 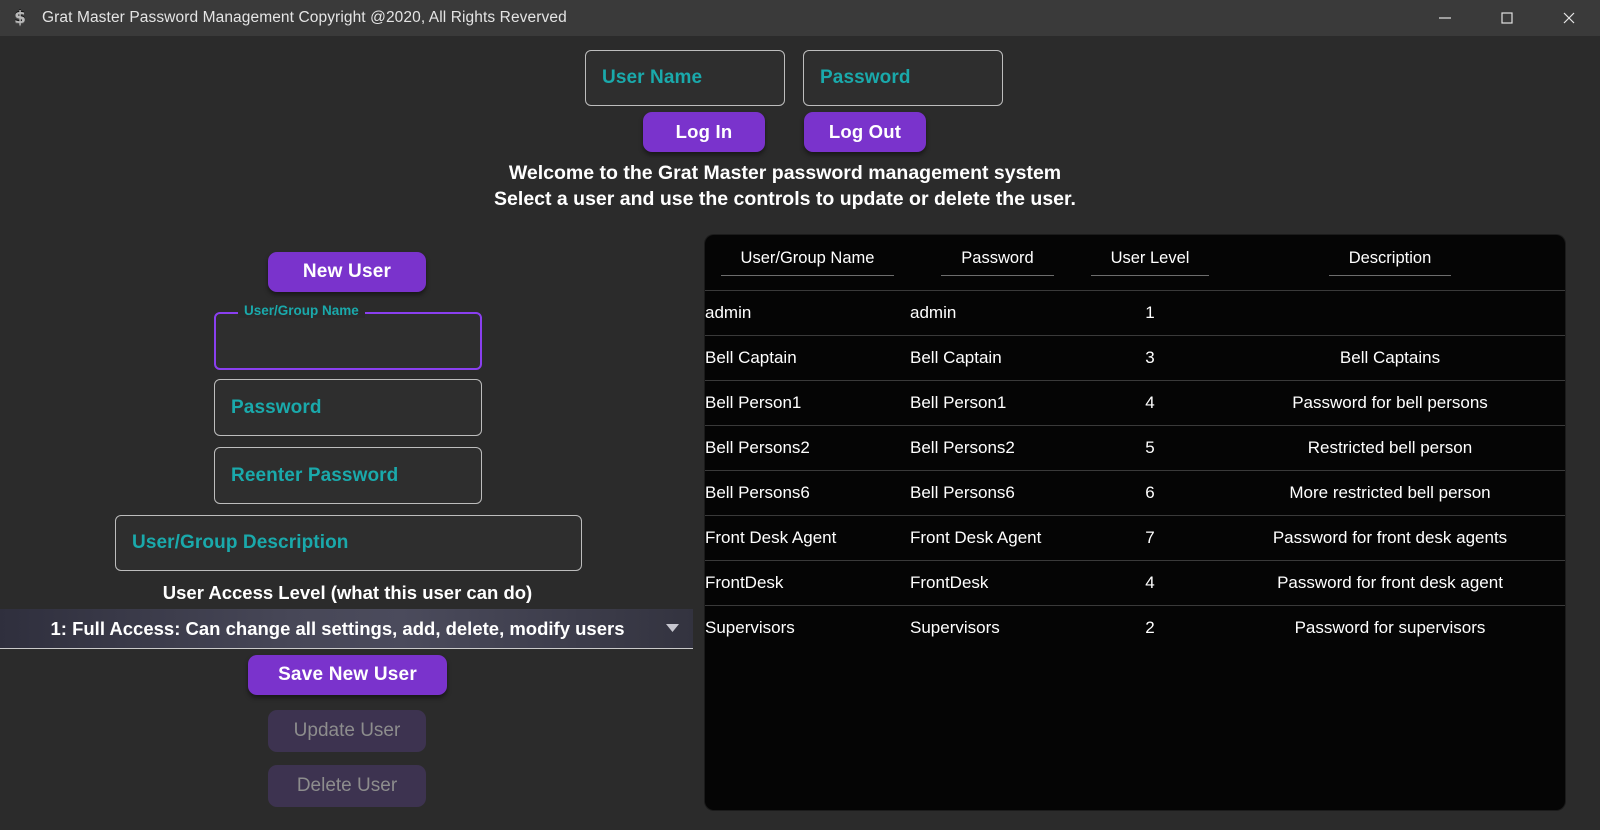 What do you see at coordinates (807, 402) in the screenshot?
I see `cell-user-group-name: Bell Person1` at bounding box center [807, 402].